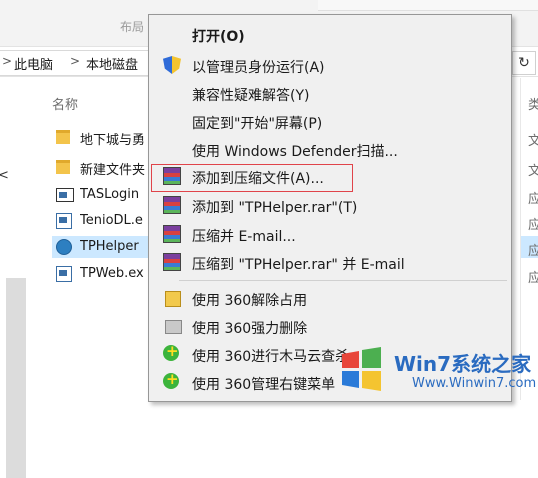 The width and height of the screenshot is (538, 478). I want to click on column-header-type: 类, so click(533, 103).